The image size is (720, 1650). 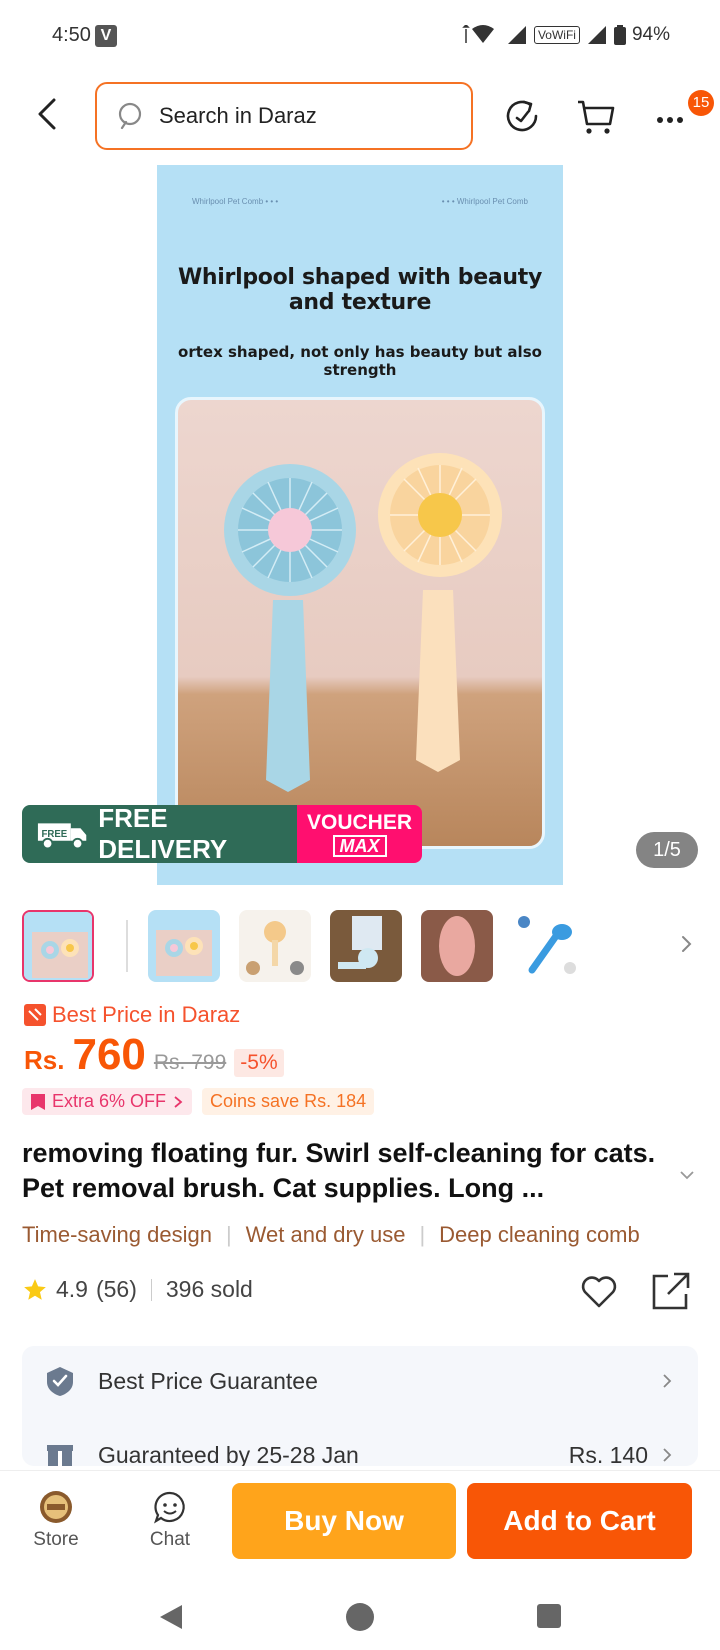 What do you see at coordinates (579, 1521) in the screenshot?
I see `add-to-cart-button: Add to Cart` at bounding box center [579, 1521].